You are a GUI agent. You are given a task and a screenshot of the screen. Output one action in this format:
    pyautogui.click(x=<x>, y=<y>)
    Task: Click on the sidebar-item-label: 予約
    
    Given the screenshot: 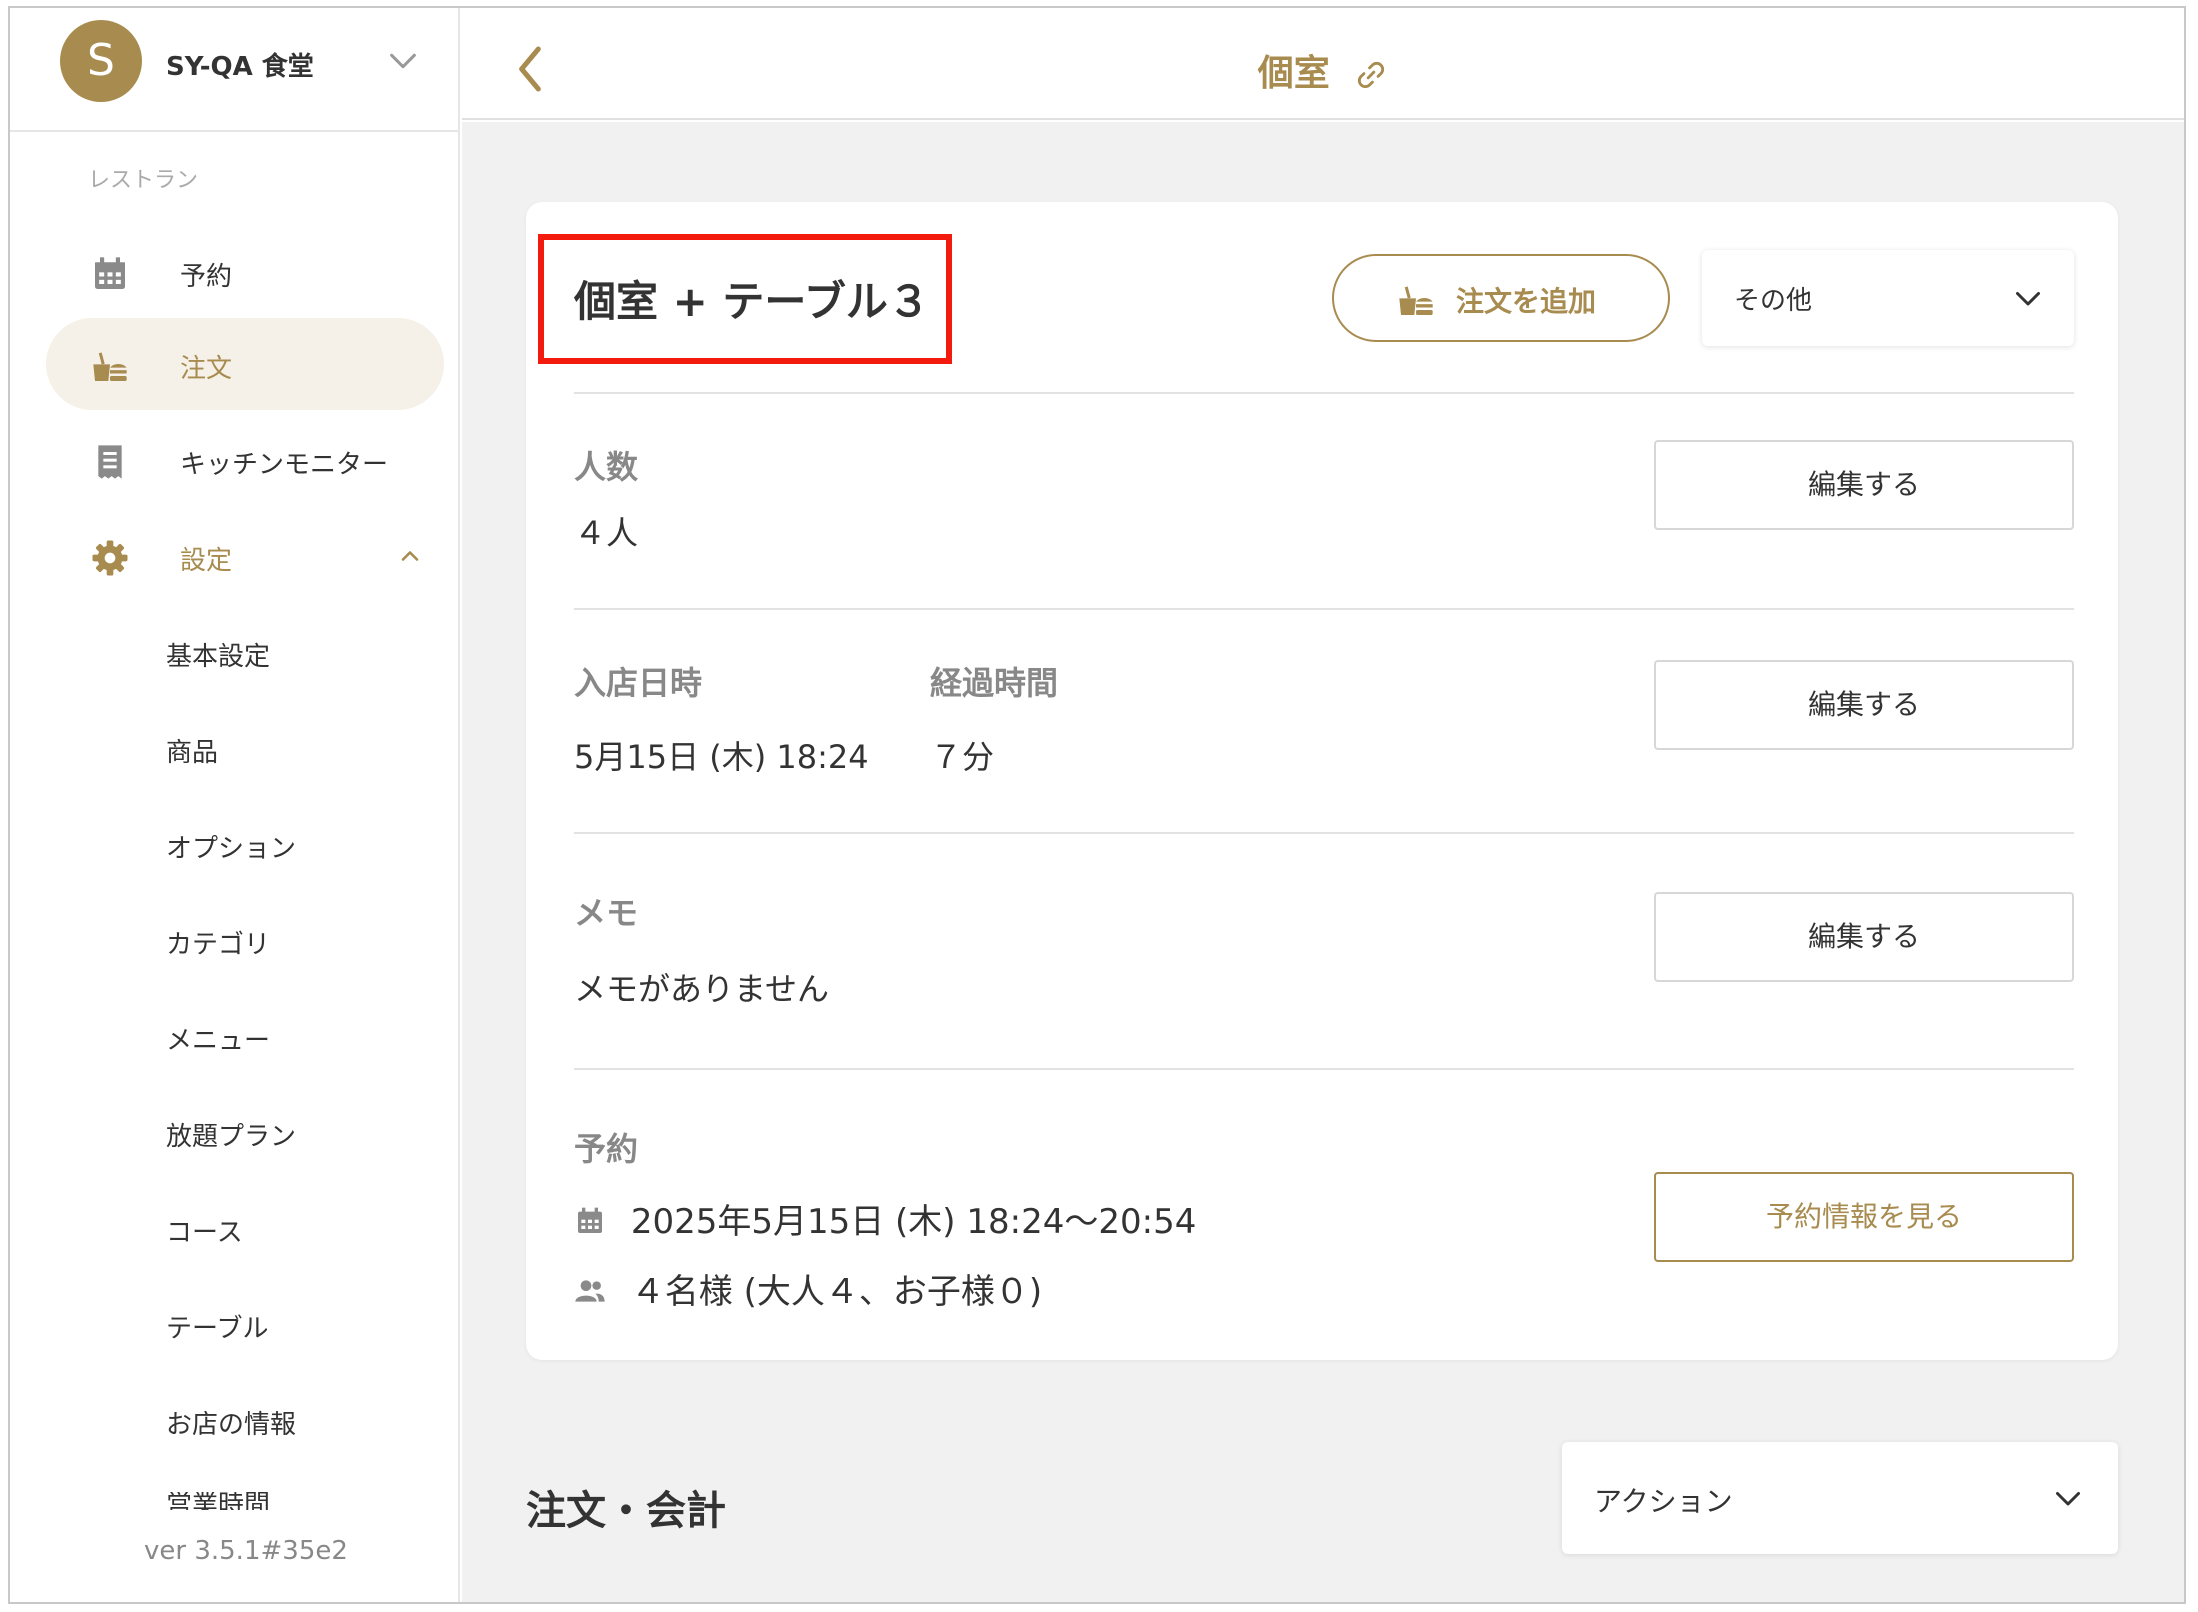 What is the action you would take?
    pyautogui.click(x=206, y=277)
    